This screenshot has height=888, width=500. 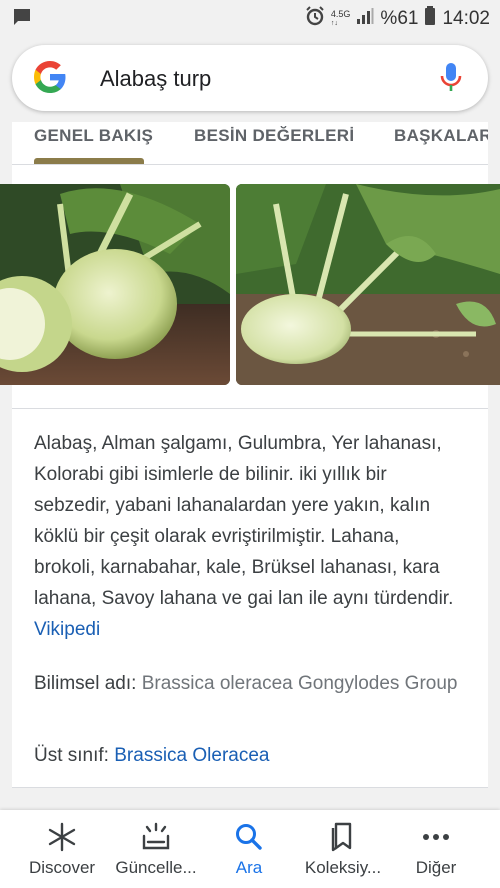 I want to click on source-link: Vikipedi, so click(x=67, y=629).